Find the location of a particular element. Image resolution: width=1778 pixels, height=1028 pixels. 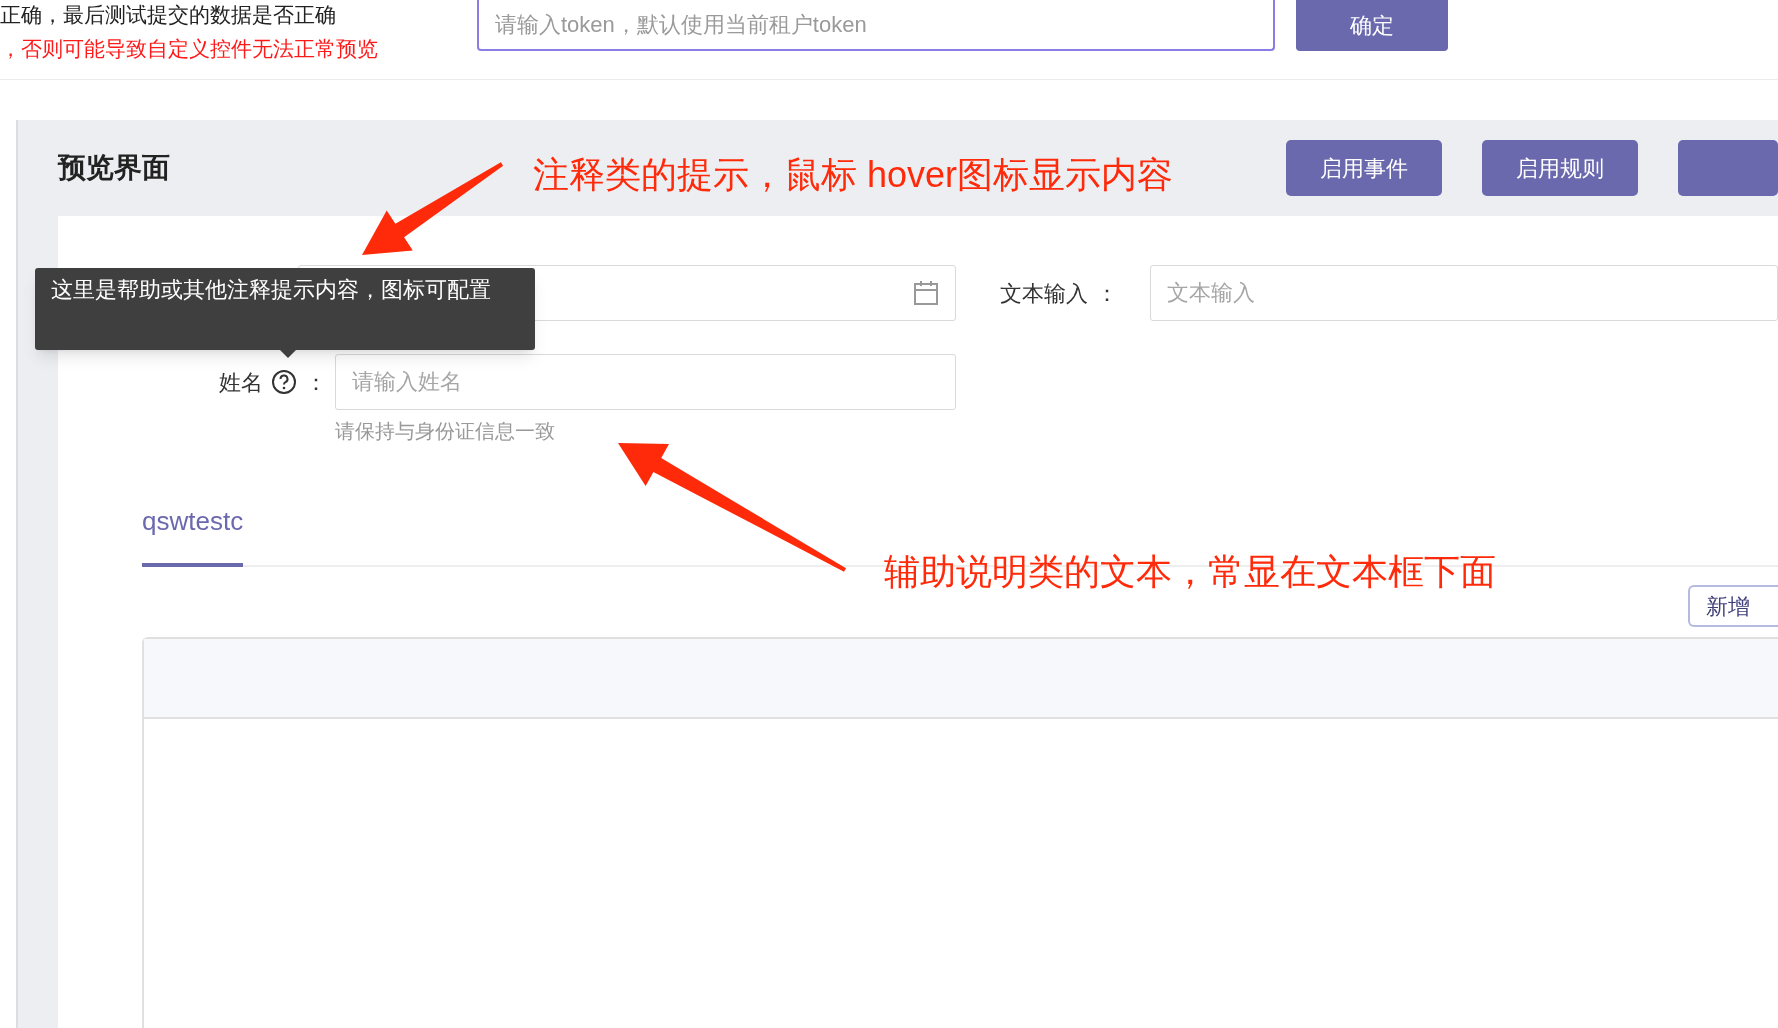

tab: qswtestc is located at coordinates (193, 534).